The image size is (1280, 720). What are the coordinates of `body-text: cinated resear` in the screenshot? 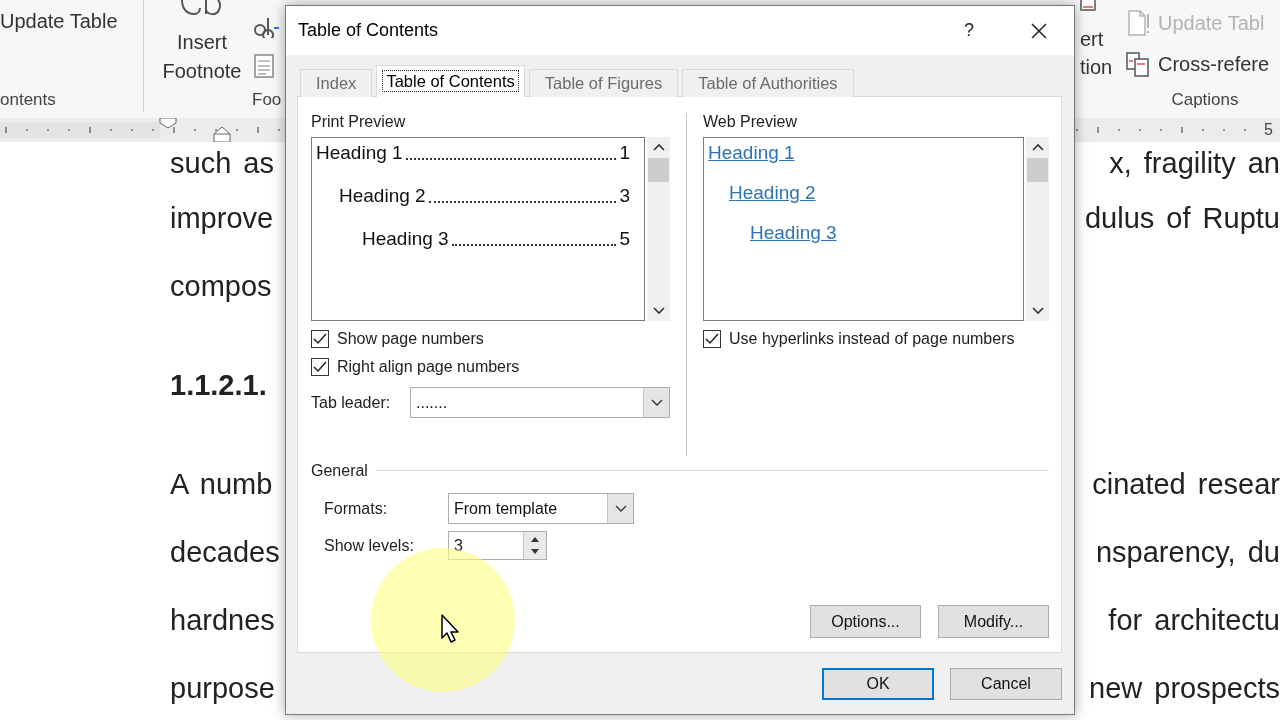 It's located at (1186, 484).